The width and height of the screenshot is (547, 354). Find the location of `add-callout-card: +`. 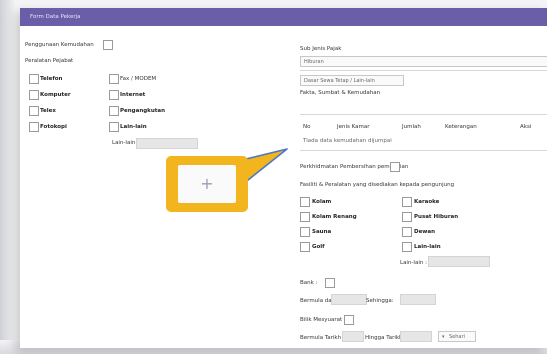

add-callout-card: + is located at coordinates (207, 184).